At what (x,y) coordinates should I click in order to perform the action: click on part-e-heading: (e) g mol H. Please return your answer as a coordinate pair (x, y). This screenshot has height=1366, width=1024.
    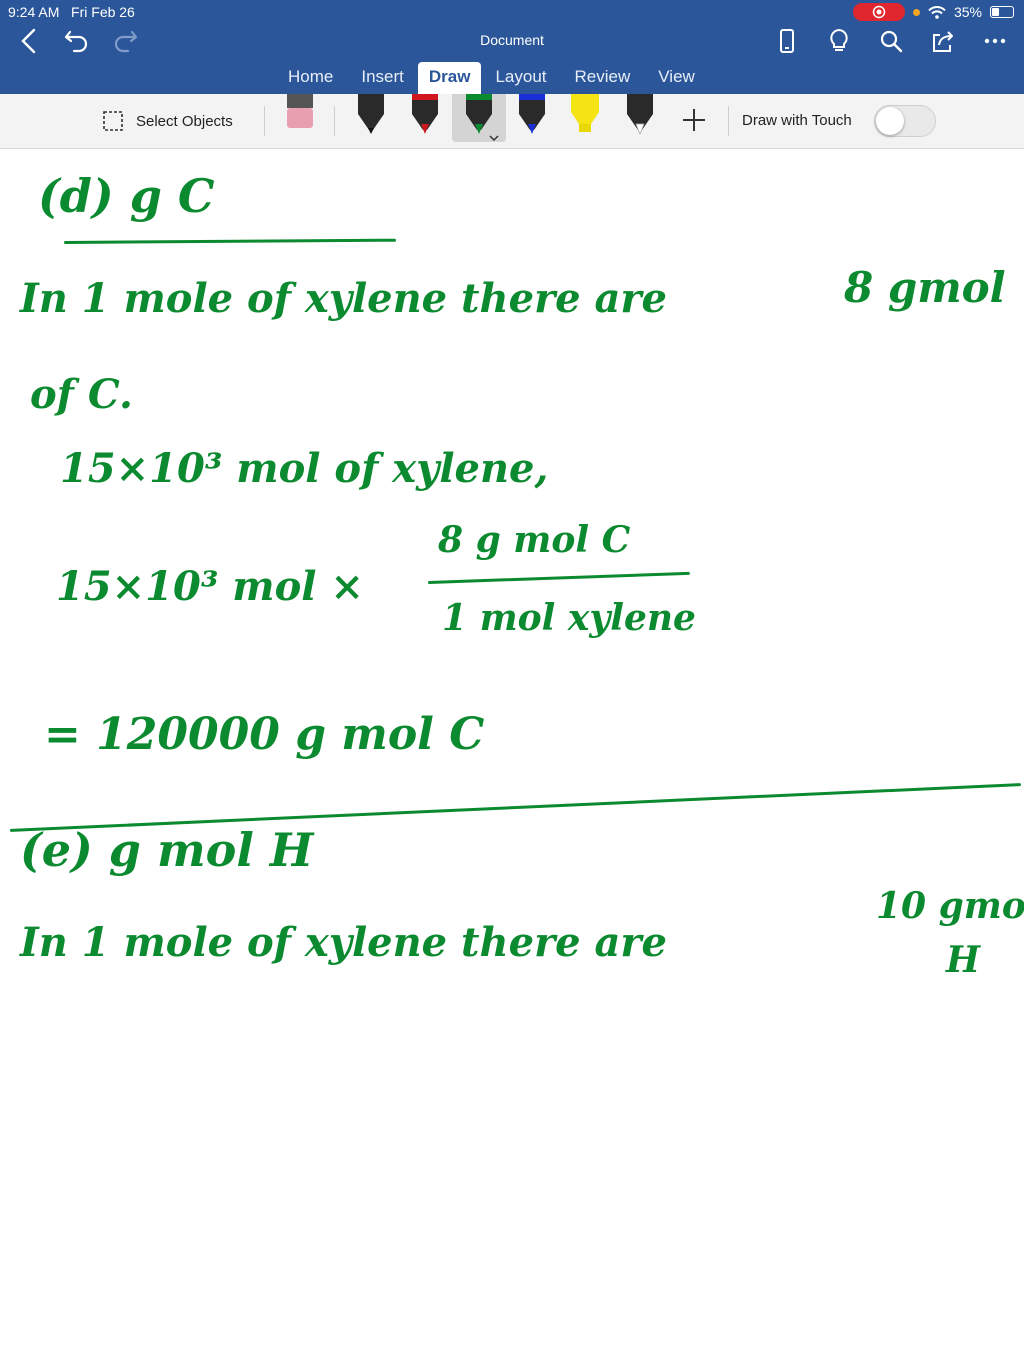
    Looking at the image, I should click on (167, 850).